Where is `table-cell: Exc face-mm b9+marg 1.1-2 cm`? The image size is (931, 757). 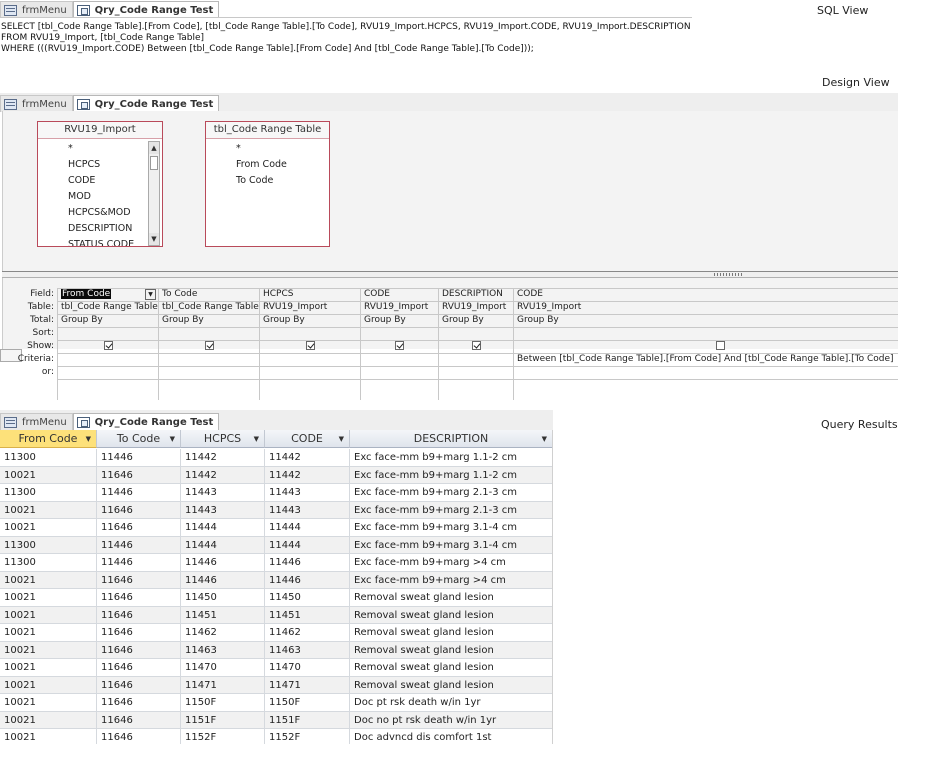
table-cell: Exc face-mm b9+marg 1.1-2 cm is located at coordinates (451, 458).